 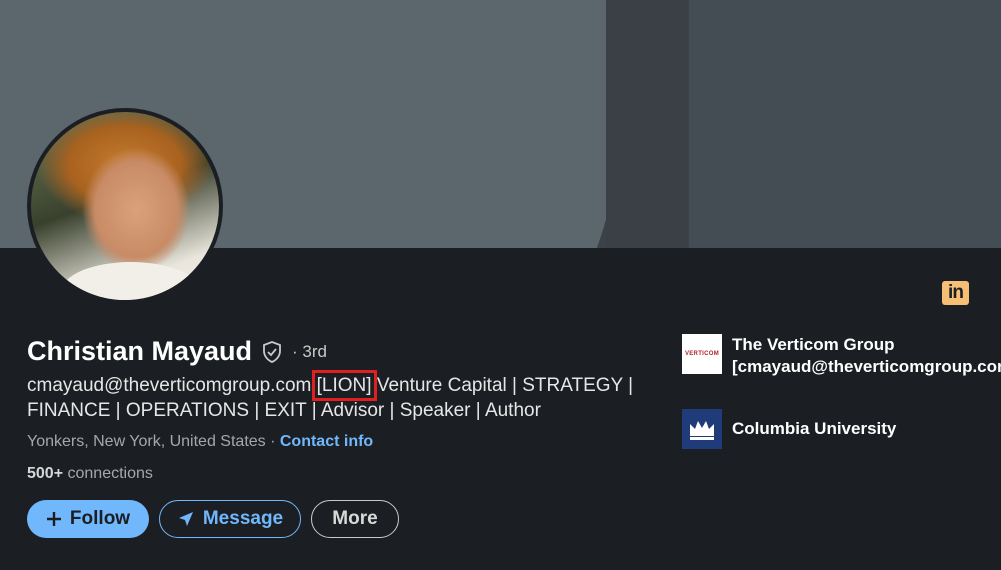 I want to click on contact-info-link: Contact info, so click(x=326, y=441).